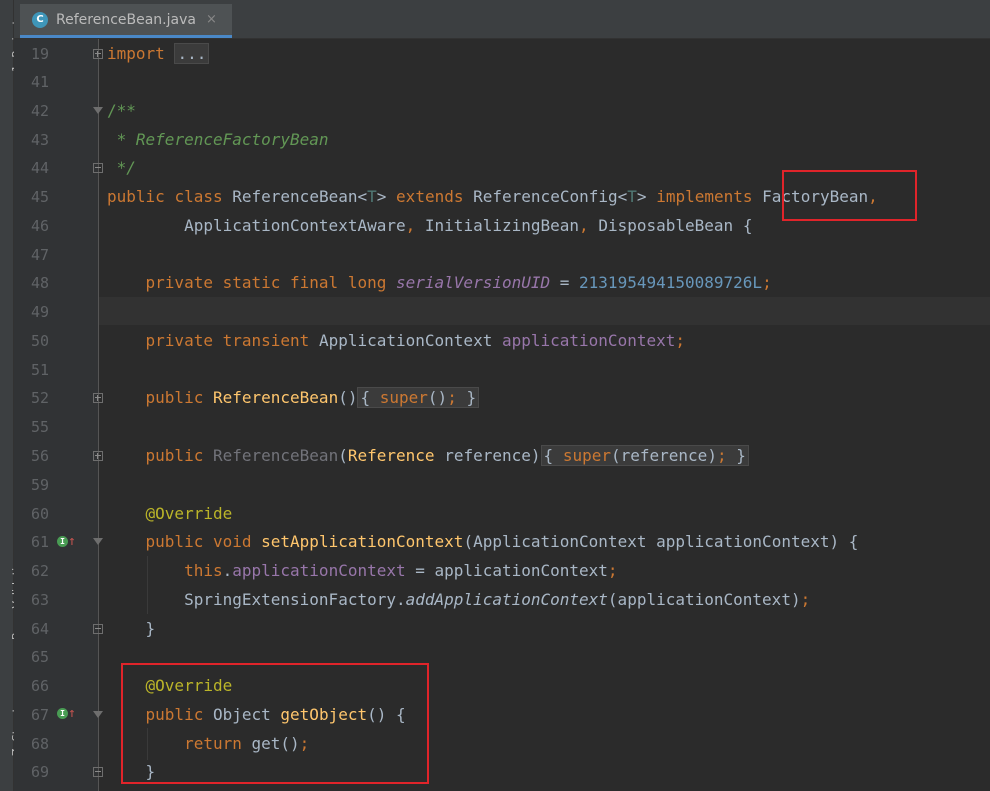 The width and height of the screenshot is (990, 791). I want to click on code-line-43: * ReferenceFactoryBean, so click(218, 139).